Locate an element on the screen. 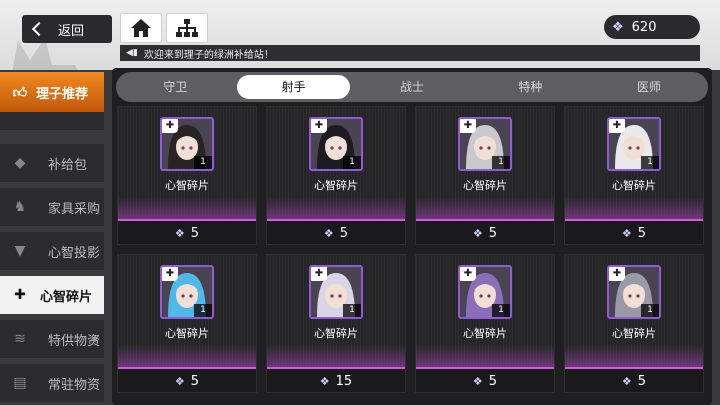 This screenshot has height=405, width=720. home-button is located at coordinates (141, 28).